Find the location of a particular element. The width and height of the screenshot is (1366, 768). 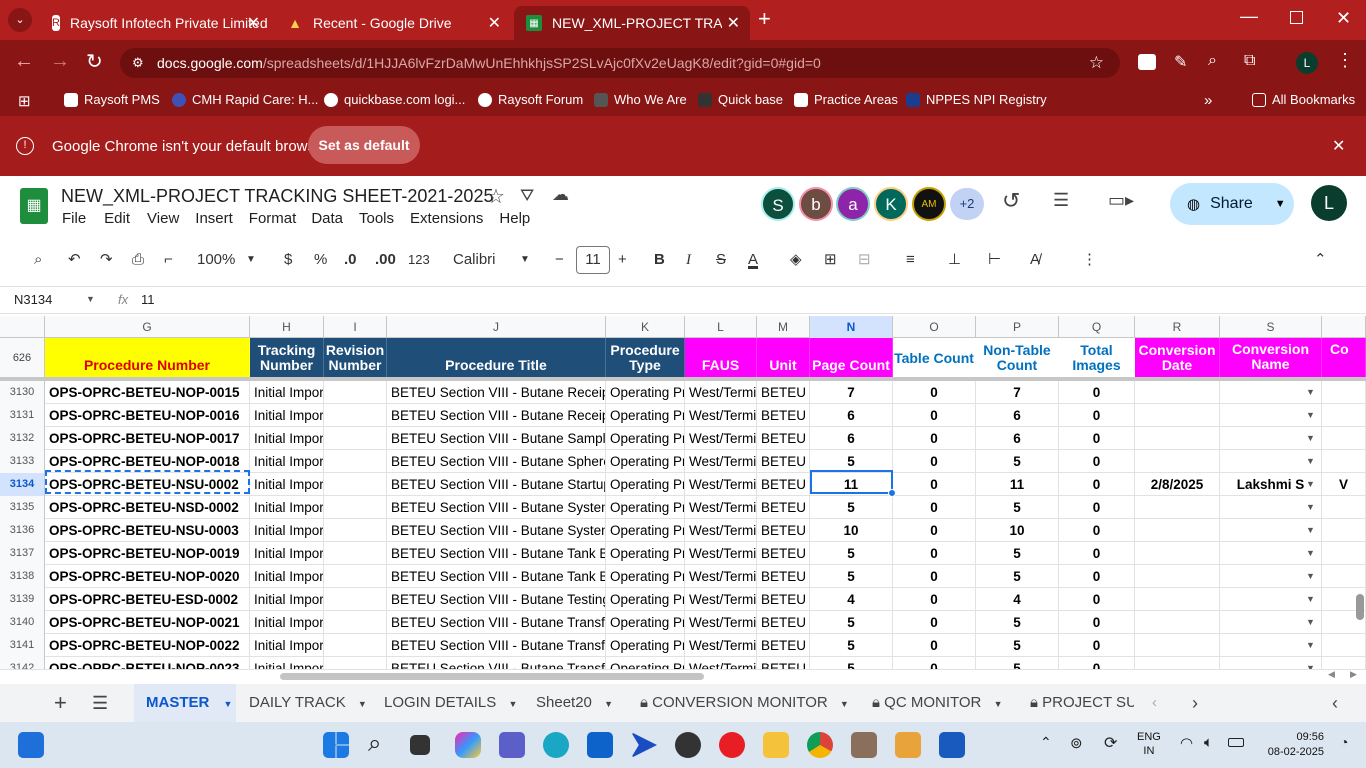

document-title: NEW_XML-PROJECT TRACKING SHEET-2021-2025 is located at coordinates (277, 196).